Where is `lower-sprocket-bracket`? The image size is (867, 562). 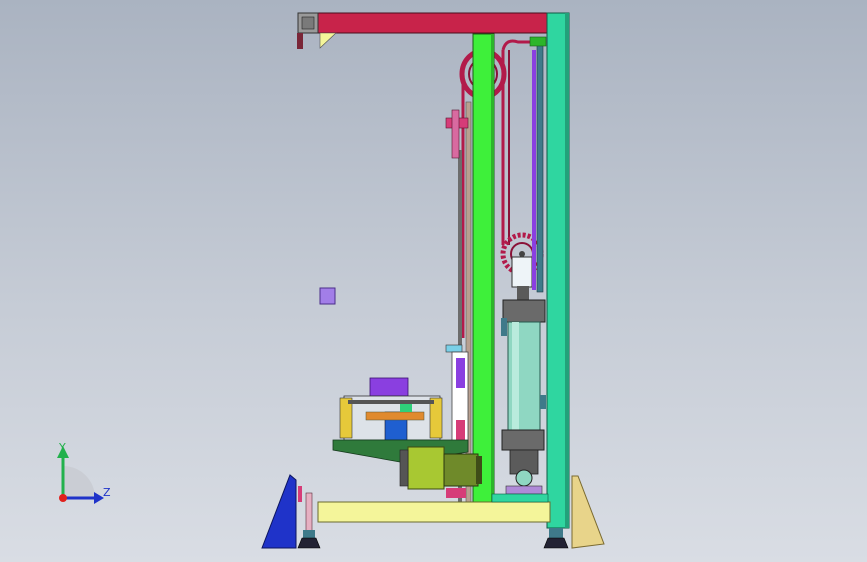
lower-sprocket-bracket is located at coordinates (522, 272).